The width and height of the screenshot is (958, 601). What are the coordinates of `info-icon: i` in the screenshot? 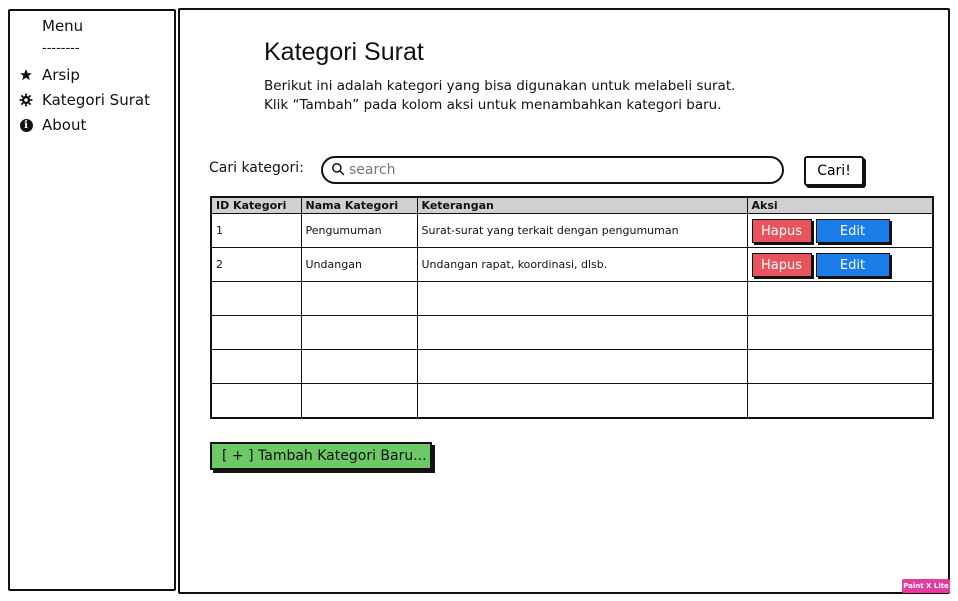 It's located at (26, 125).